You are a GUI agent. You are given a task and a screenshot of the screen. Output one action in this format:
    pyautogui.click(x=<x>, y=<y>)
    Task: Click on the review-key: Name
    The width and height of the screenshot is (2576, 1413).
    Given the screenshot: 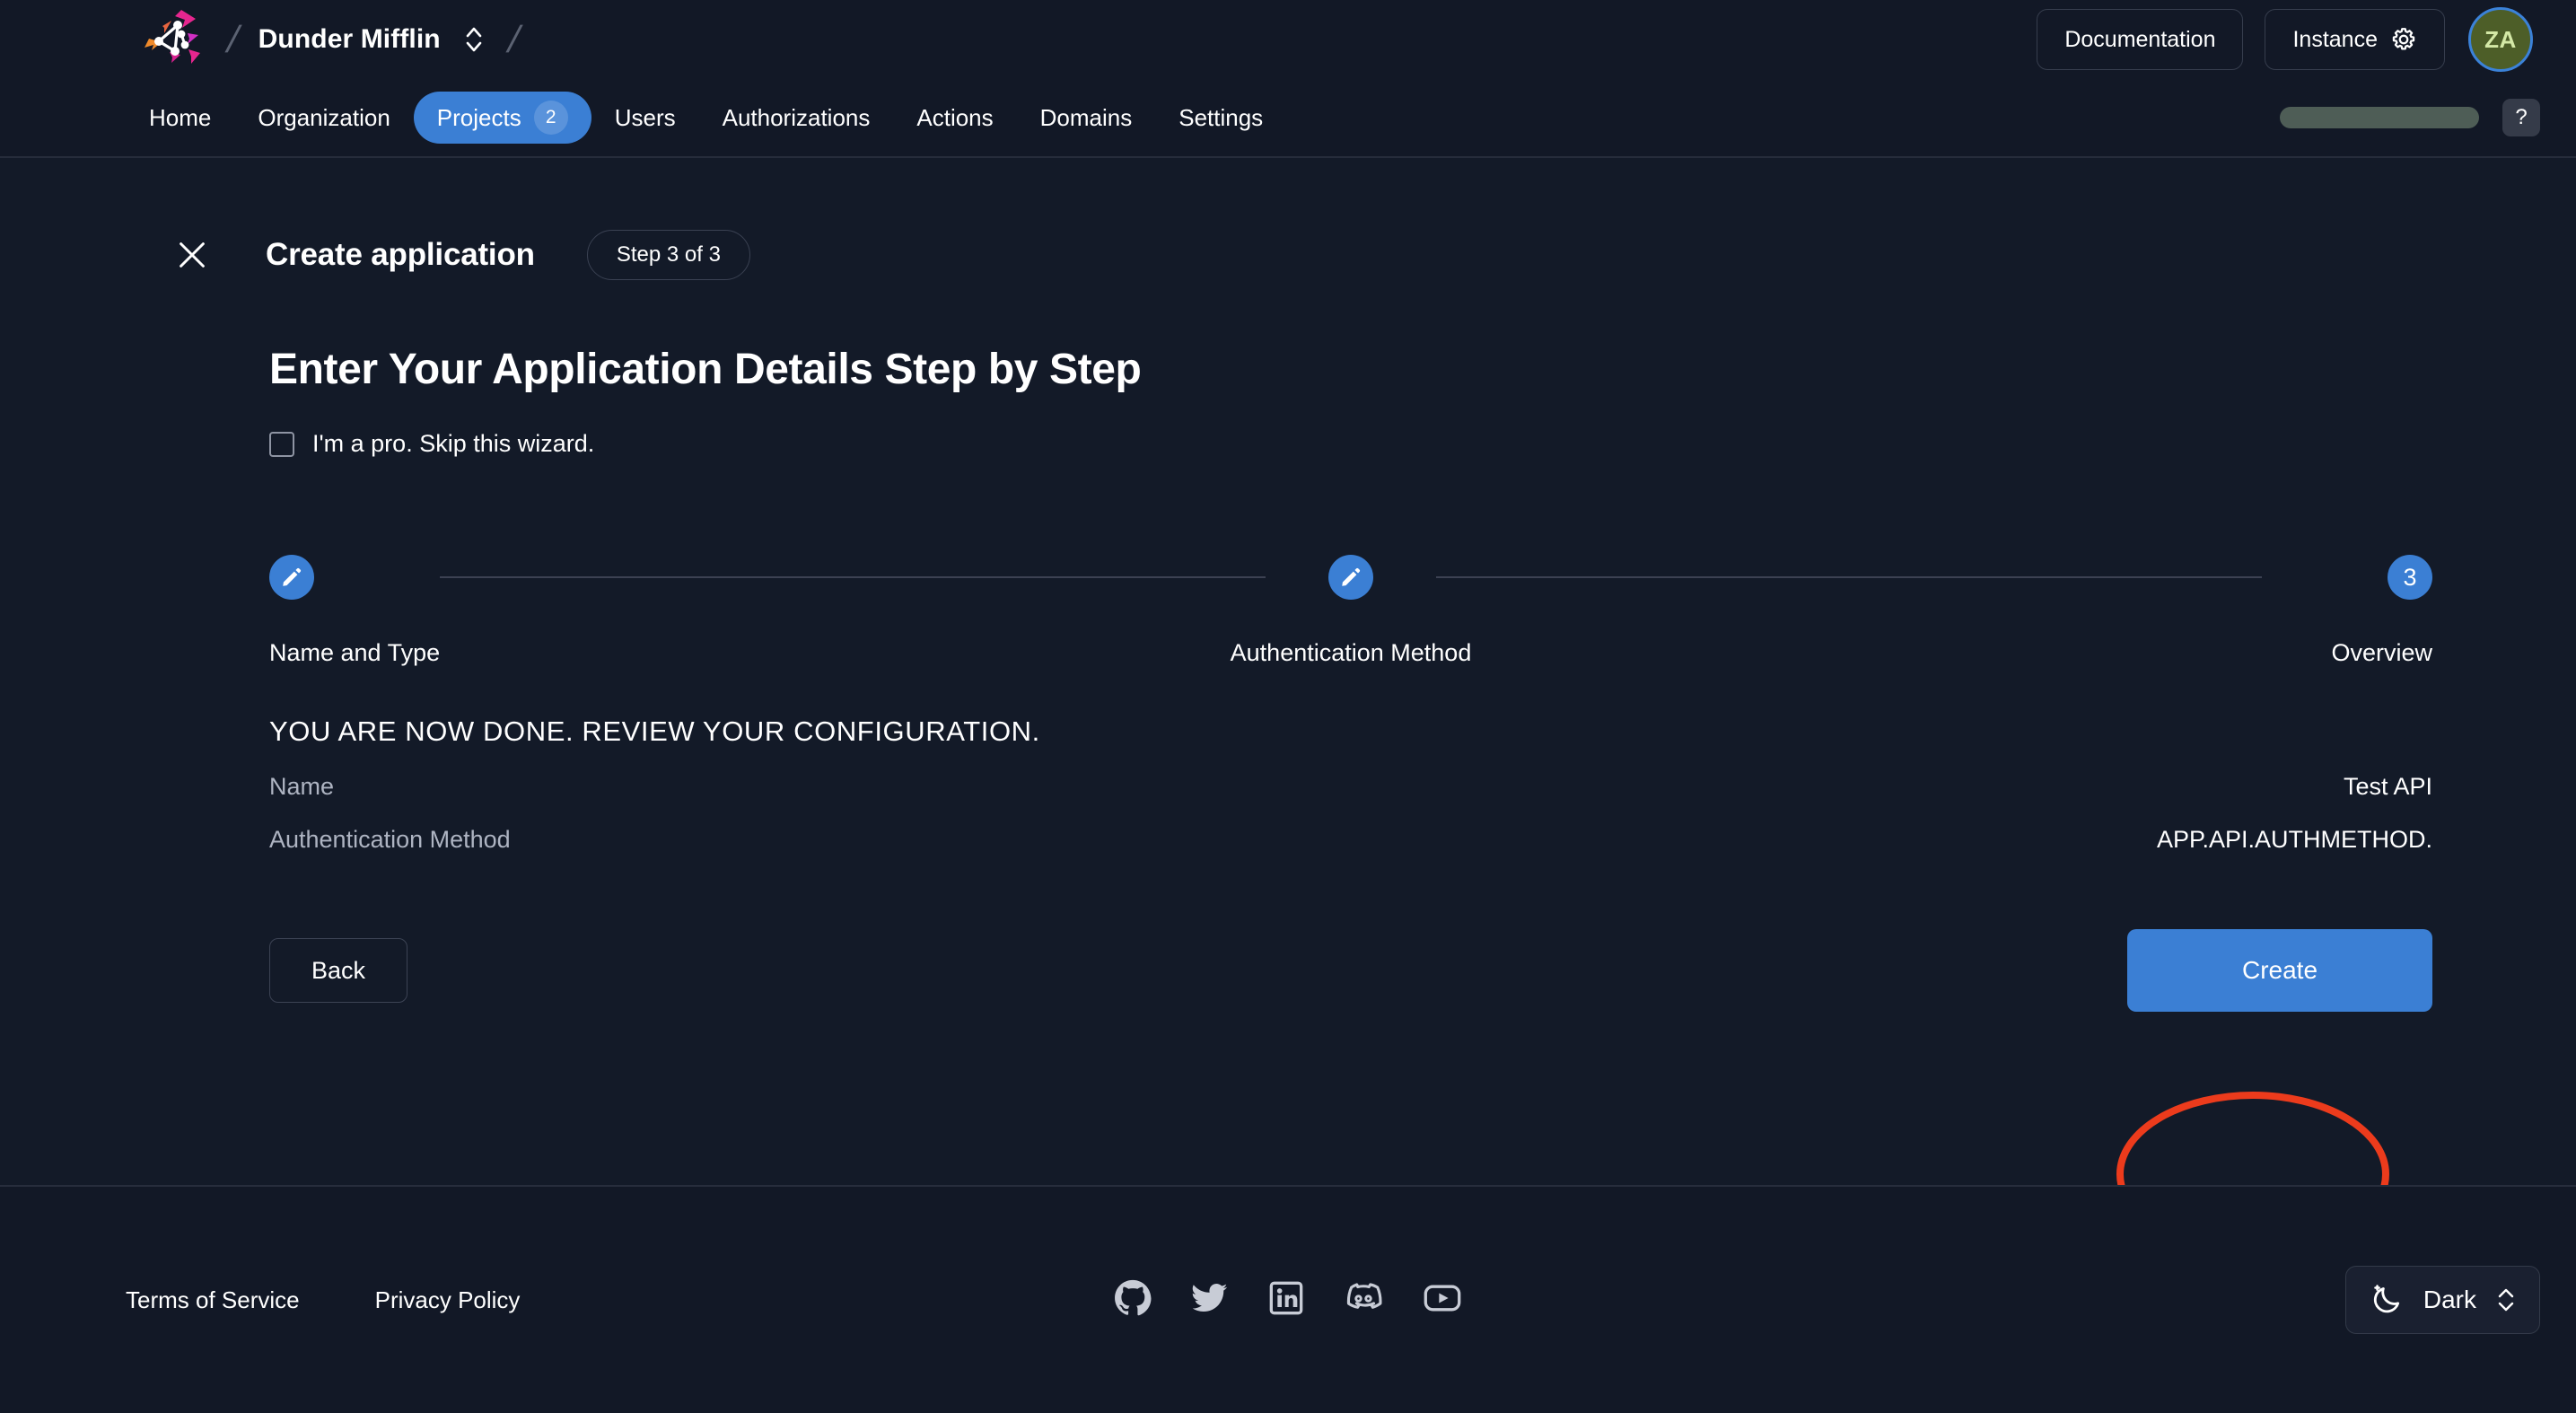 What is the action you would take?
    pyautogui.click(x=302, y=786)
    